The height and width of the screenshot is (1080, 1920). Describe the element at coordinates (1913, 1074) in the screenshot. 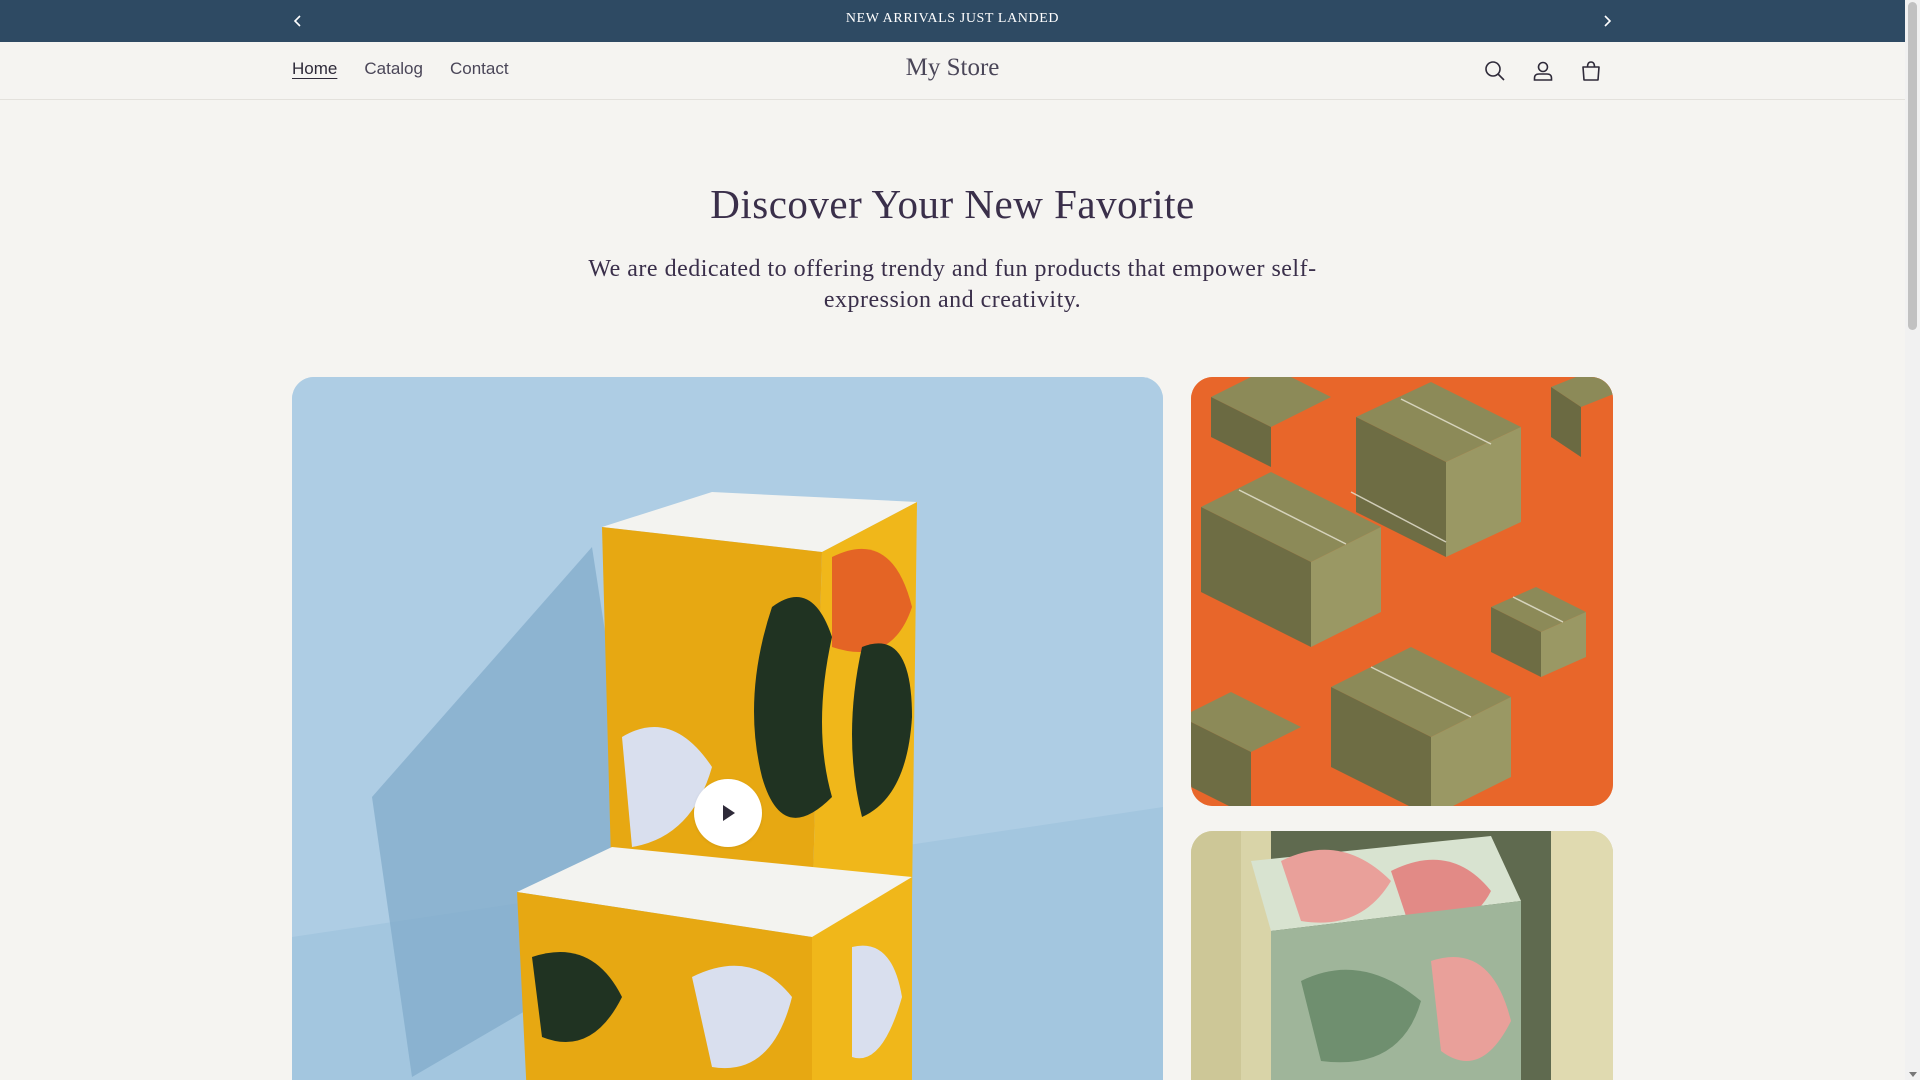

I see `scroll-down-arrow-icon` at that location.